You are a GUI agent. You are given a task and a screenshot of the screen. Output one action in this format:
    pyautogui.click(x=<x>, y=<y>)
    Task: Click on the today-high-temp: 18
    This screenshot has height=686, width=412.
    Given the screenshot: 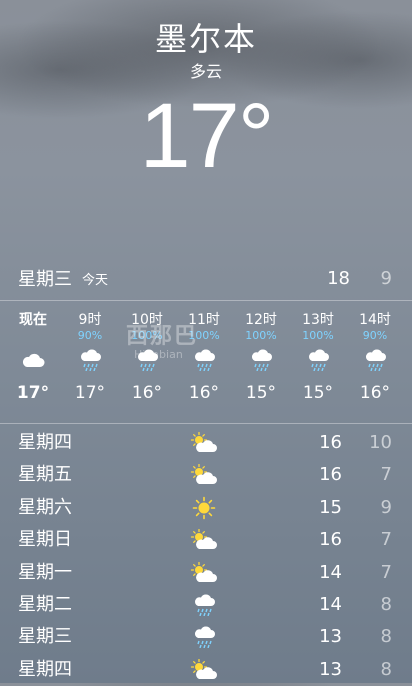 What is the action you would take?
    pyautogui.click(x=338, y=278)
    